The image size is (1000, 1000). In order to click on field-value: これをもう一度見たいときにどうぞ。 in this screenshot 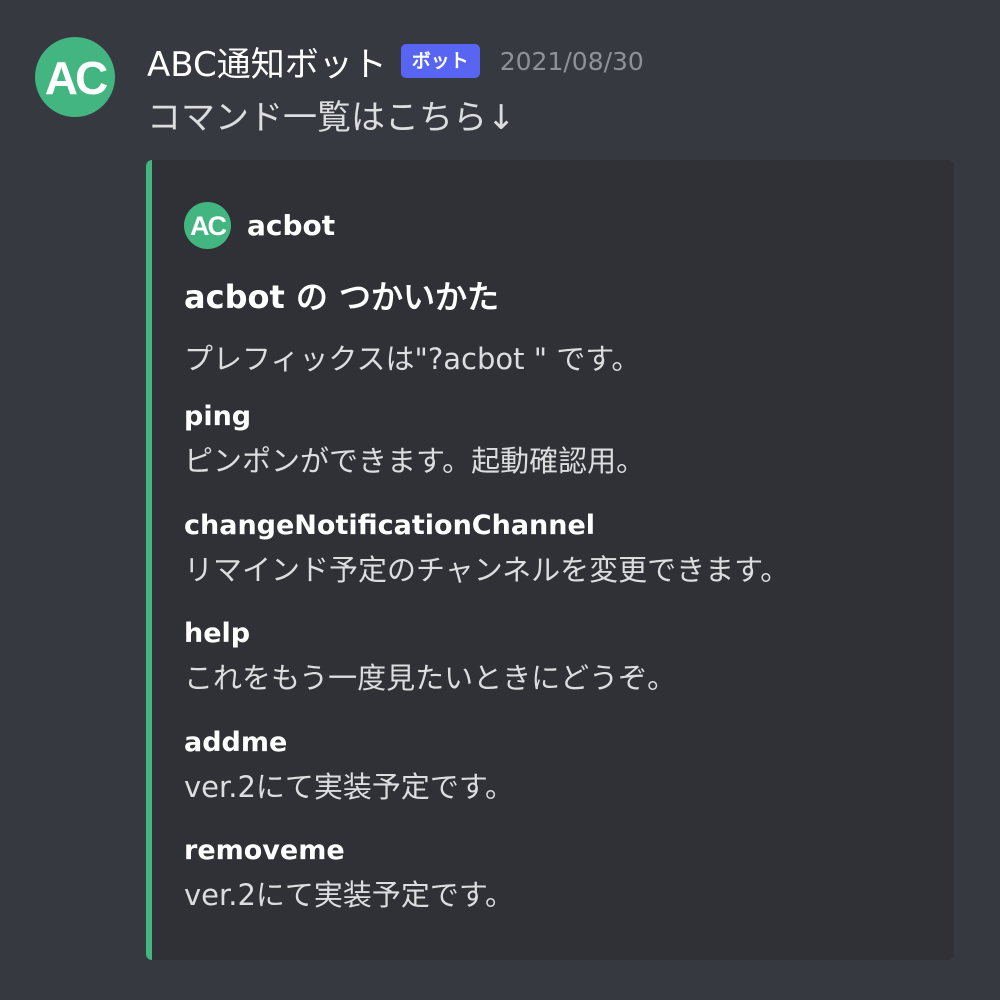, I will do `click(430, 678)`.